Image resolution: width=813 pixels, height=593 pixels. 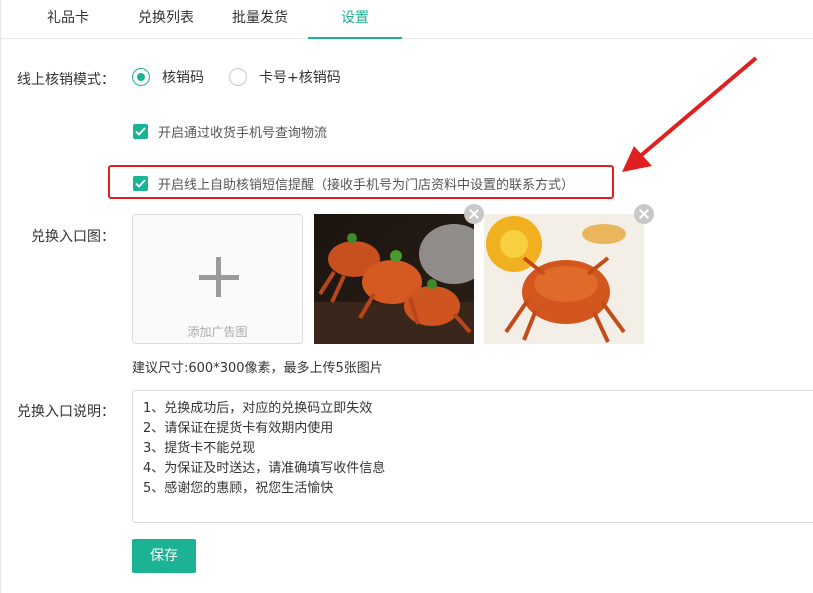 What do you see at coordinates (690, 114) in the screenshot?
I see `red-arrow-annotation` at bounding box center [690, 114].